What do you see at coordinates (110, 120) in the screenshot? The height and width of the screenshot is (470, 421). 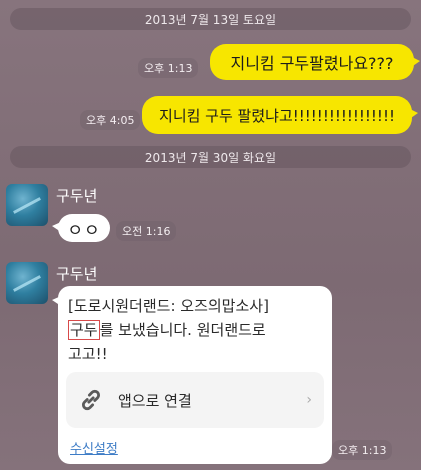 I see `message-time: 오후 4:05` at bounding box center [110, 120].